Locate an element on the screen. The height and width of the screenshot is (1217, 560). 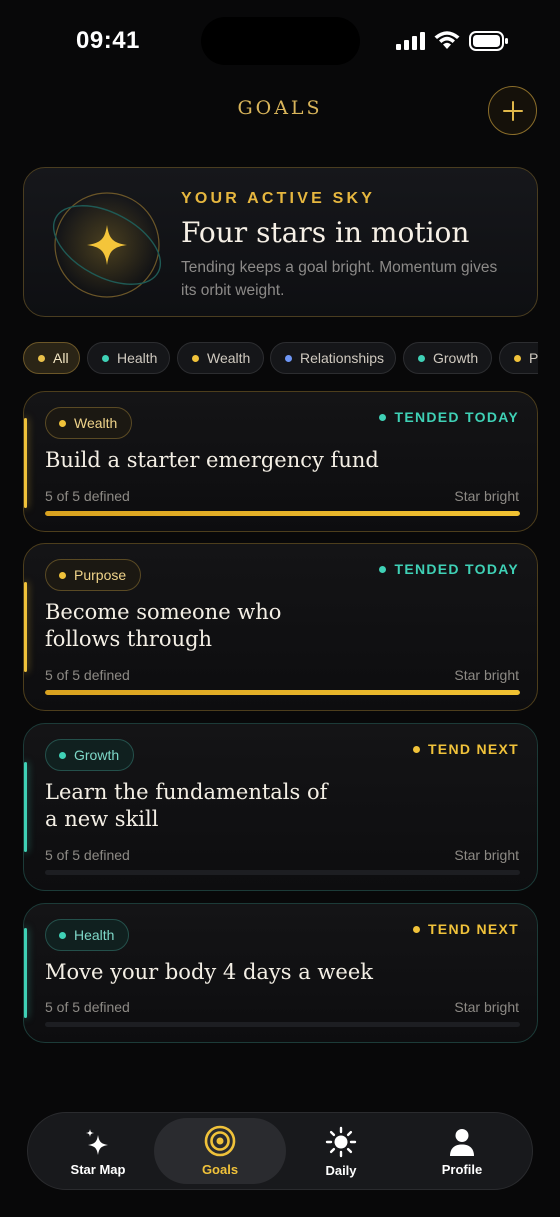
add-goal-button is located at coordinates (512, 110).